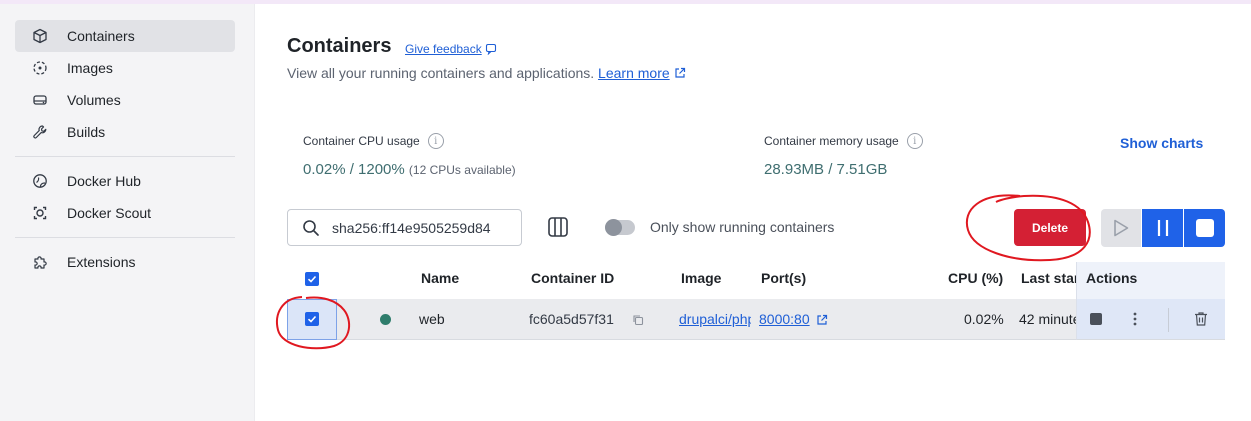 This screenshot has width=1251, height=421. I want to click on select-all-checkbox, so click(312, 279).